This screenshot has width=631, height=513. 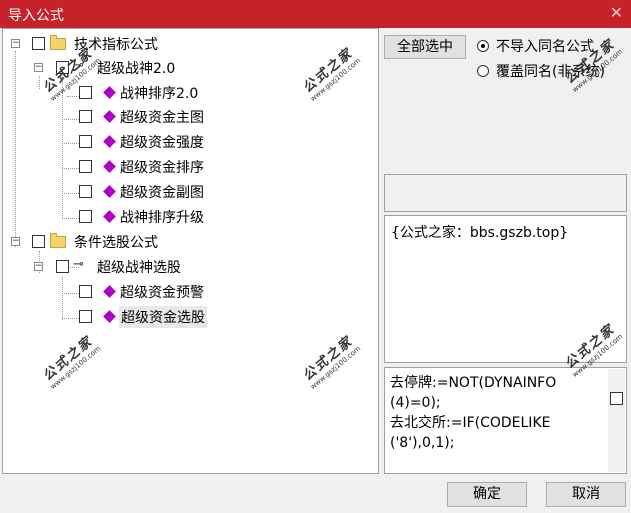 I want to click on tree-node-condition-stock-selection: − 条件选股公式, so click(x=128, y=242).